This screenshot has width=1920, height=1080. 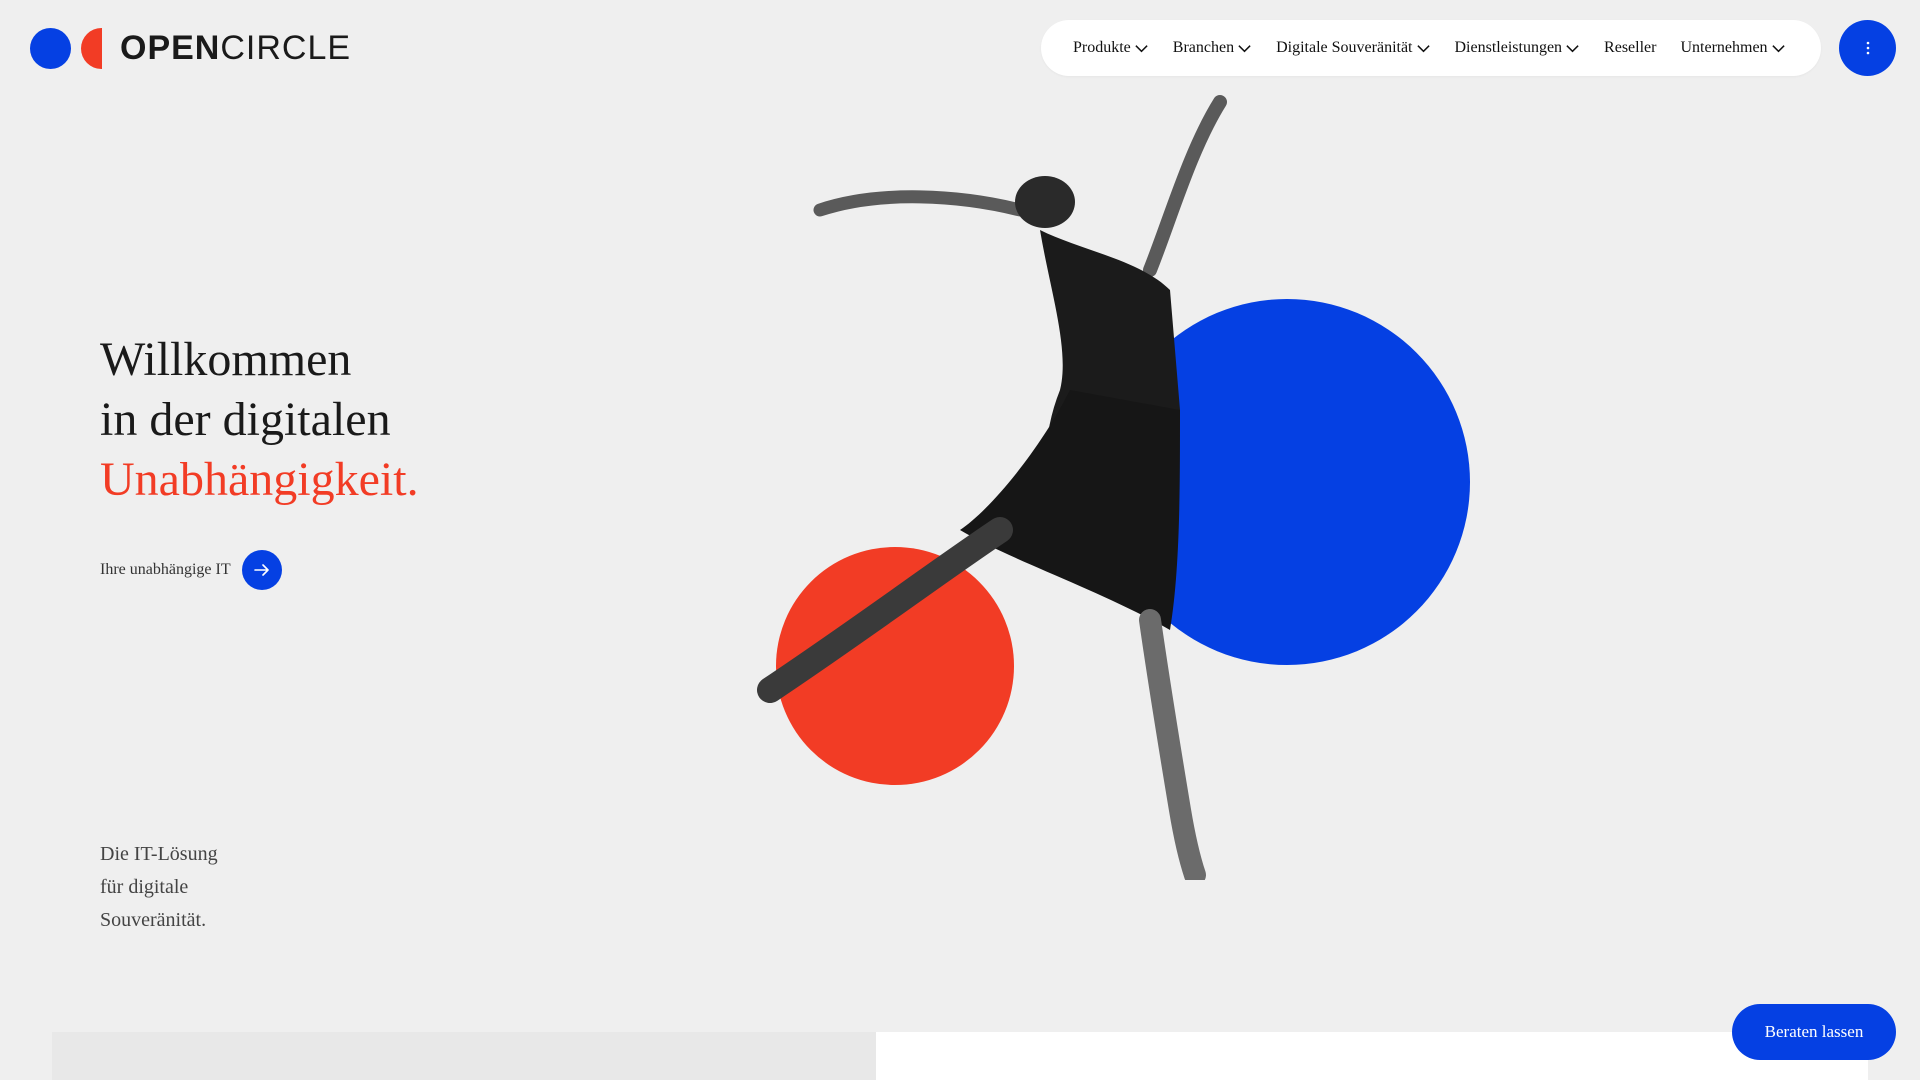 I want to click on vertical-dots-icon, so click(x=1867, y=48).